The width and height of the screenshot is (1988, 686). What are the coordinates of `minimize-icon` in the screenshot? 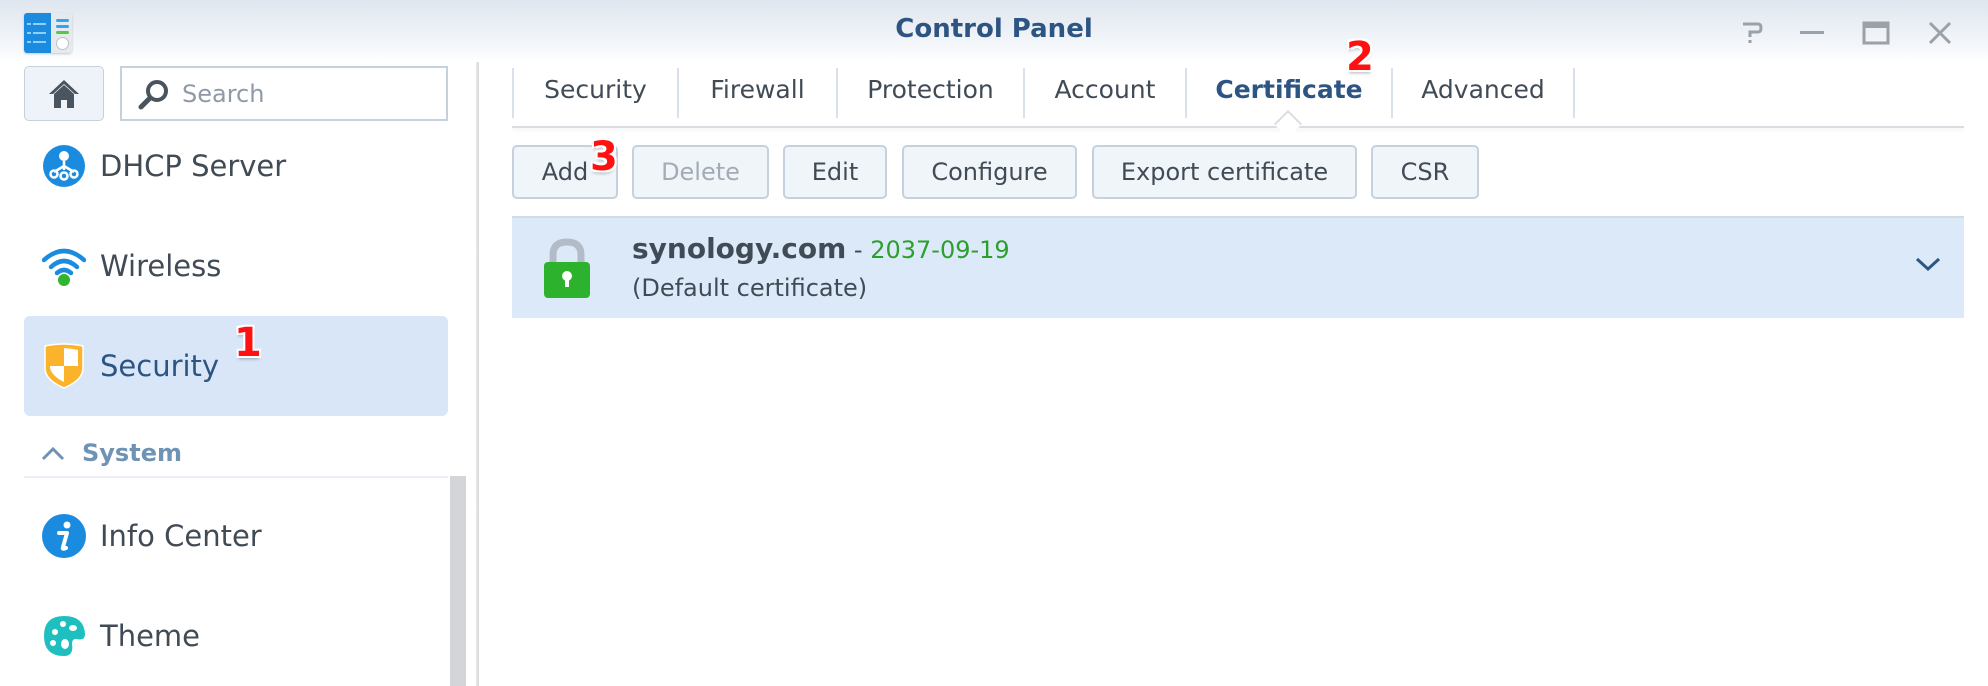 It's located at (1812, 32).